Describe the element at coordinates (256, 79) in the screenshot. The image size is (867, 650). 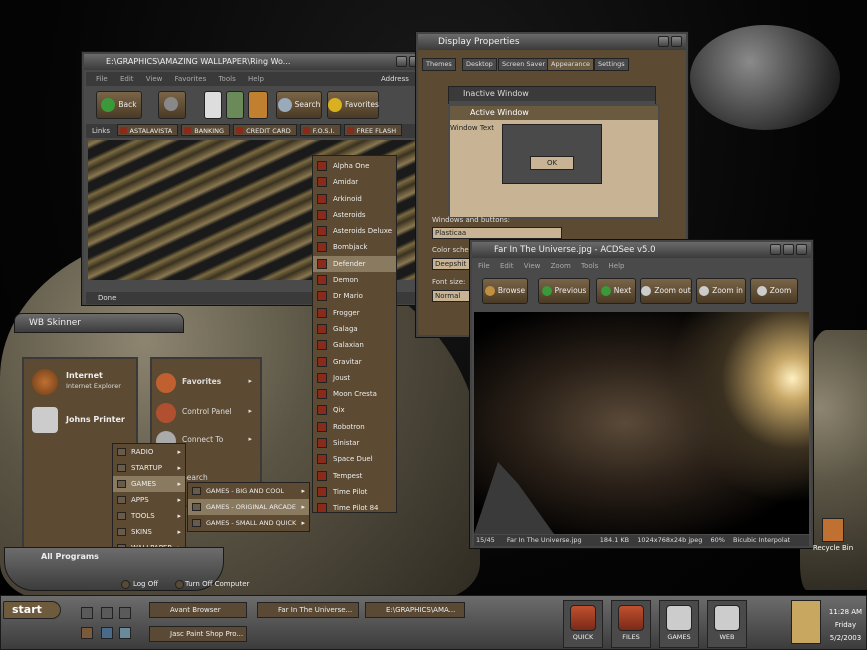
I see `menu-help: Help` at that location.